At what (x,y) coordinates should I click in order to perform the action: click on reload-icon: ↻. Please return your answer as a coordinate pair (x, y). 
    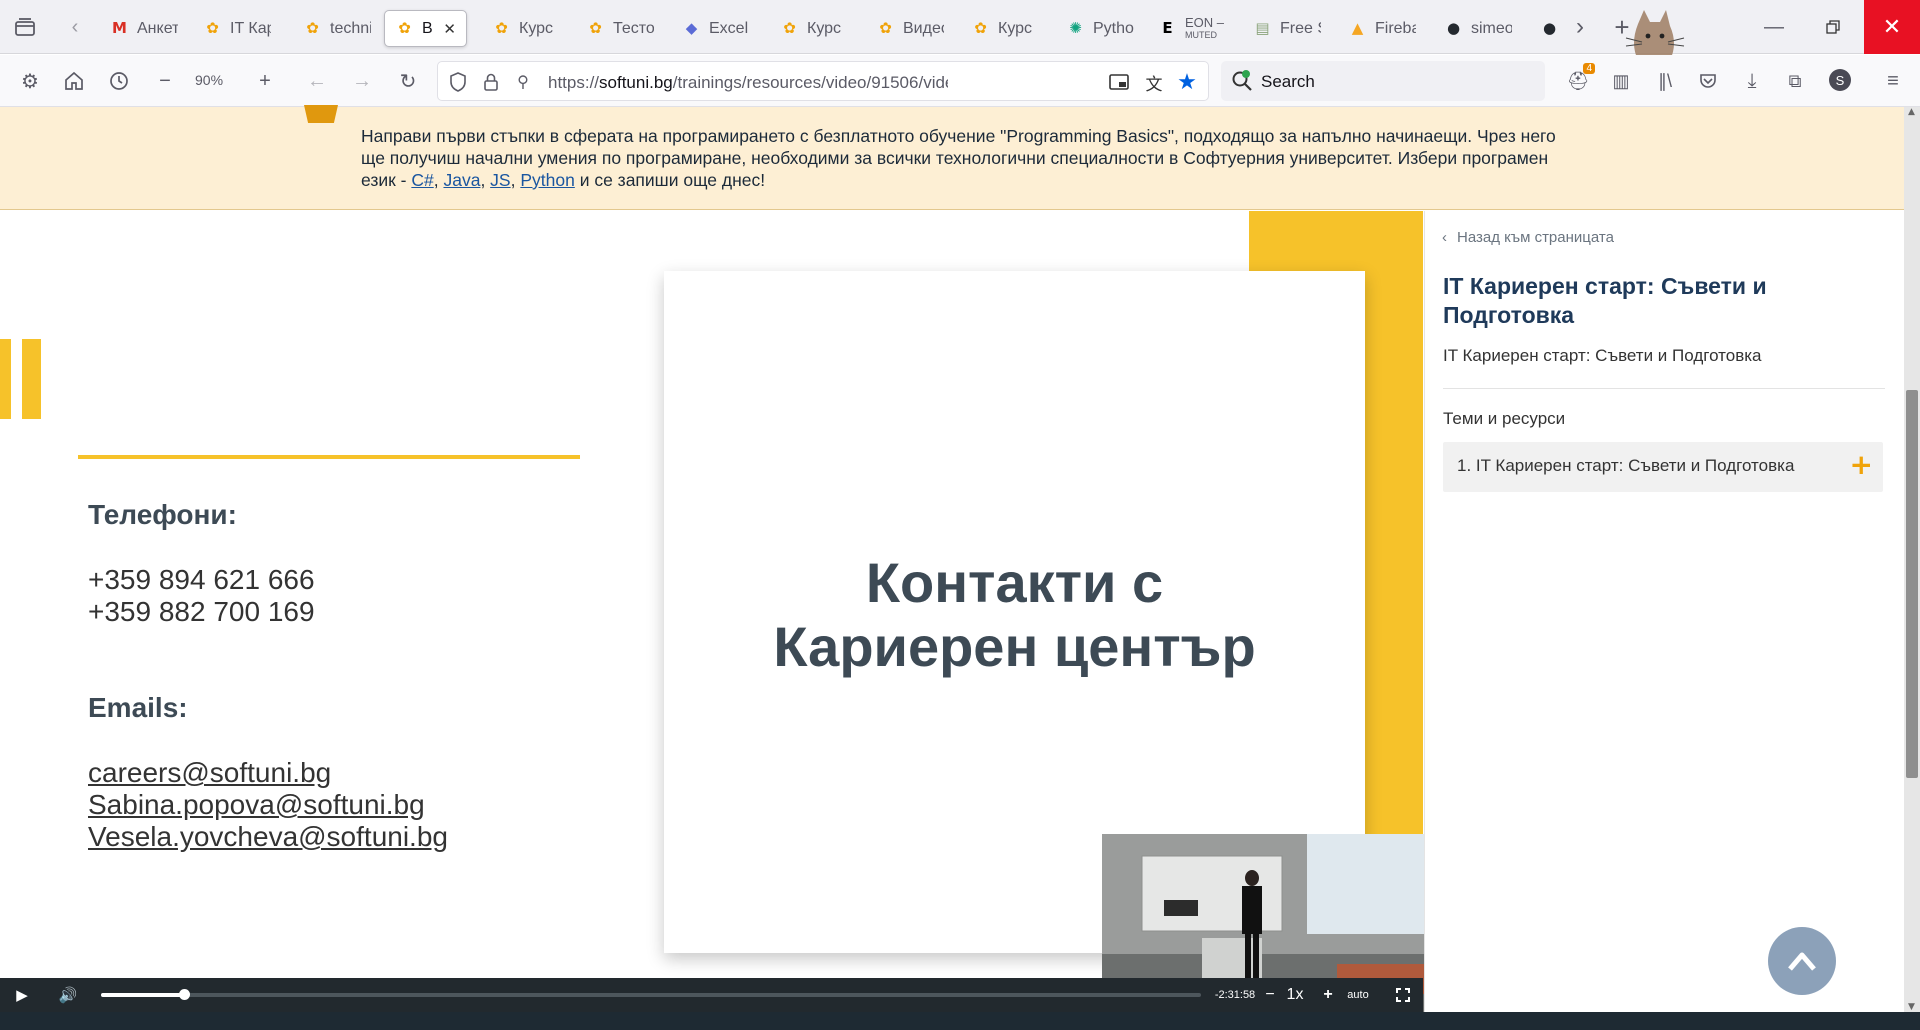
    Looking at the image, I should click on (408, 81).